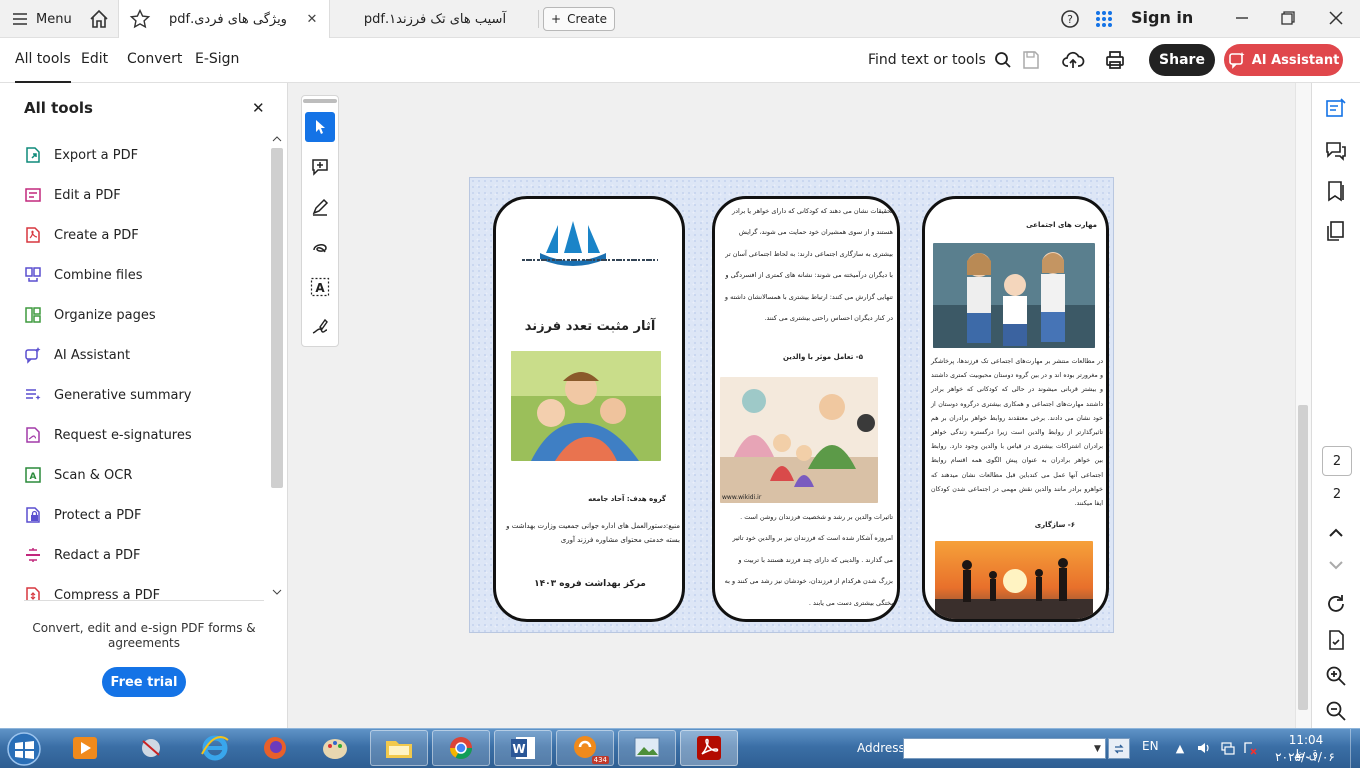  I want to click on address-go-button, so click(1119, 748).